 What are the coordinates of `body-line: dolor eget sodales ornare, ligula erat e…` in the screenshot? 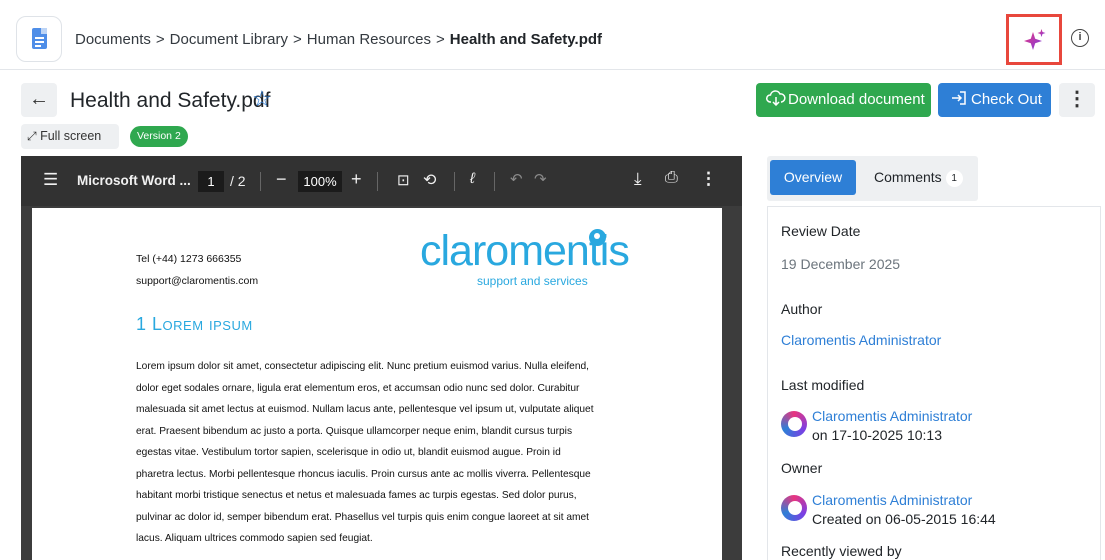 It's located at (358, 388).